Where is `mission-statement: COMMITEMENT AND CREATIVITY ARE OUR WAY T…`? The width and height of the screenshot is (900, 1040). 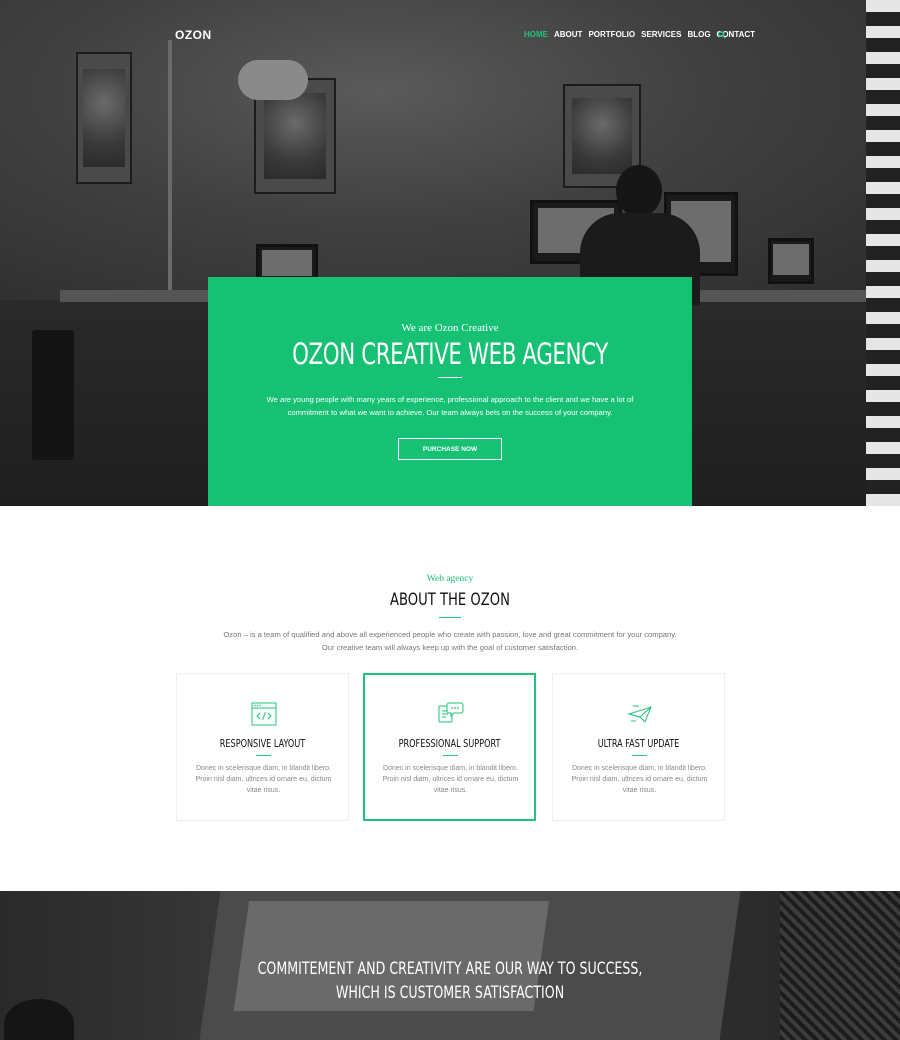 mission-statement: COMMITEMENT AND CREATIVITY ARE OUR WAY T… is located at coordinates (450, 981).